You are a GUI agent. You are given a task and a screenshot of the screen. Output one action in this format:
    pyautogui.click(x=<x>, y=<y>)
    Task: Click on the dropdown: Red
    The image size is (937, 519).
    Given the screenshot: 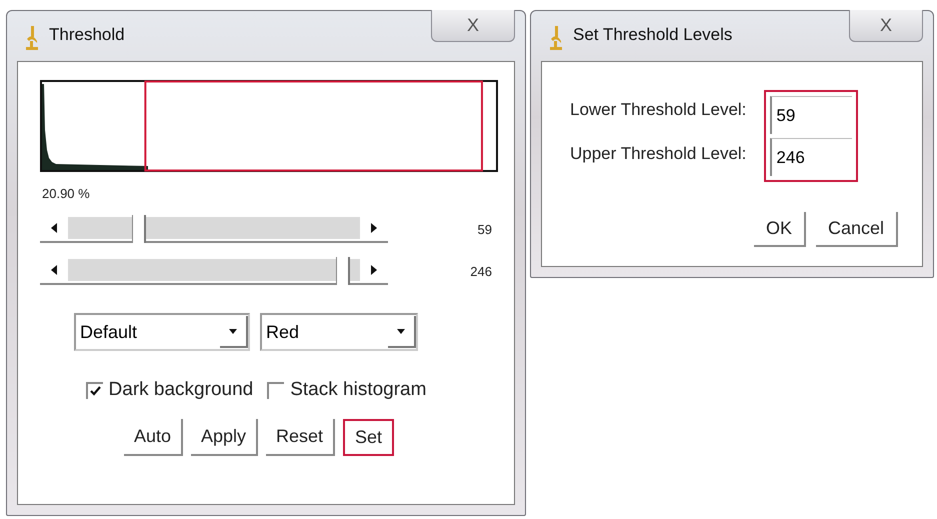 What is the action you would take?
    pyautogui.click(x=339, y=332)
    